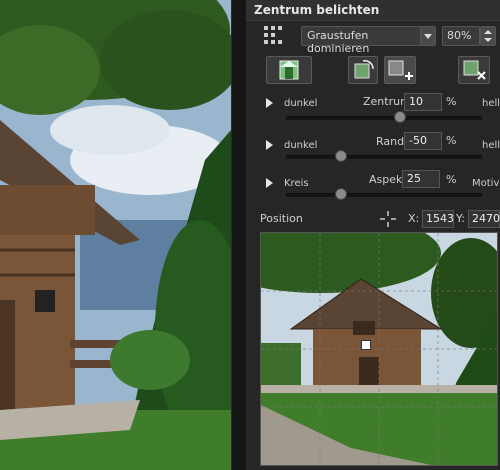 The height and width of the screenshot is (470, 500). I want to click on x-label: X:, so click(414, 218).